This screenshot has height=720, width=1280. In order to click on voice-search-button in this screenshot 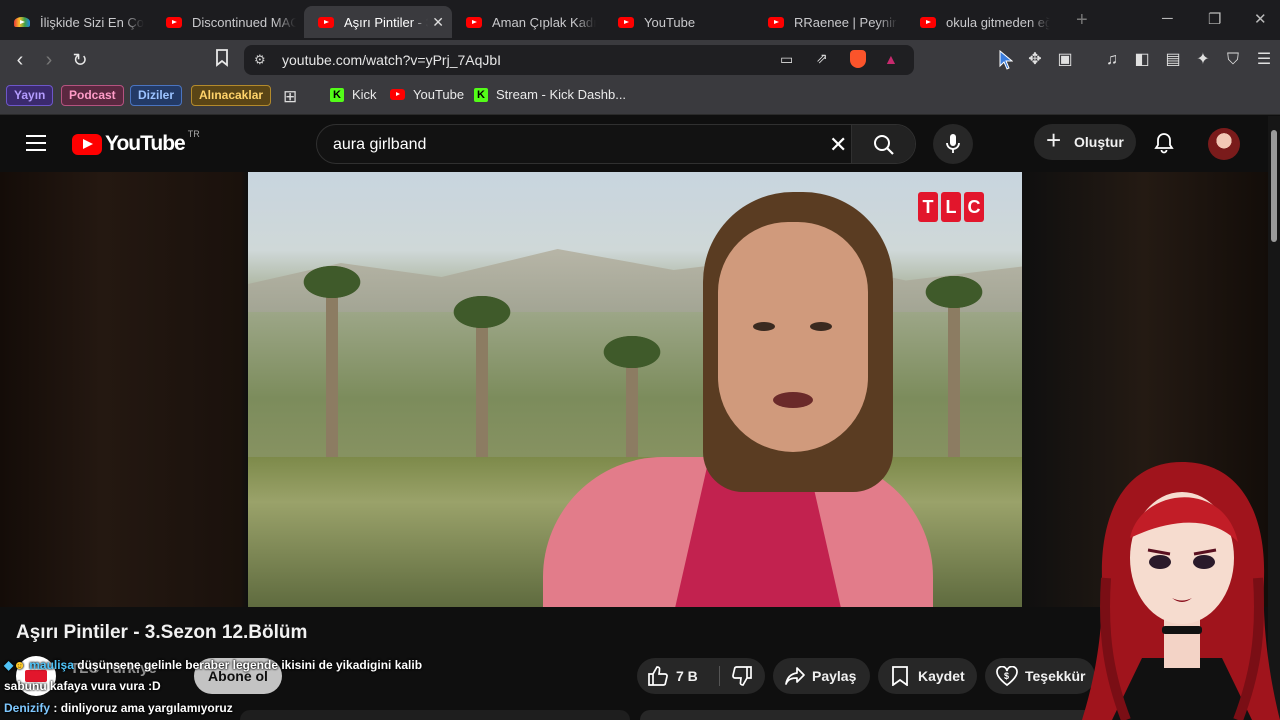, I will do `click(953, 144)`.